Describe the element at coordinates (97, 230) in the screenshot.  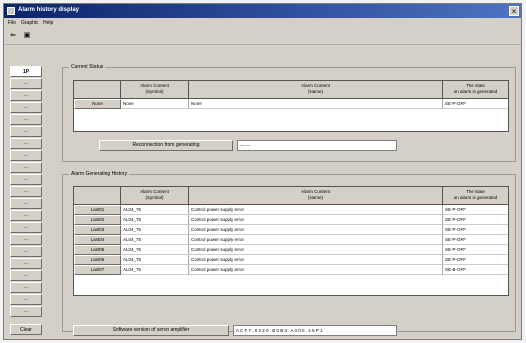
I see `history-row-button: Last03` at that location.